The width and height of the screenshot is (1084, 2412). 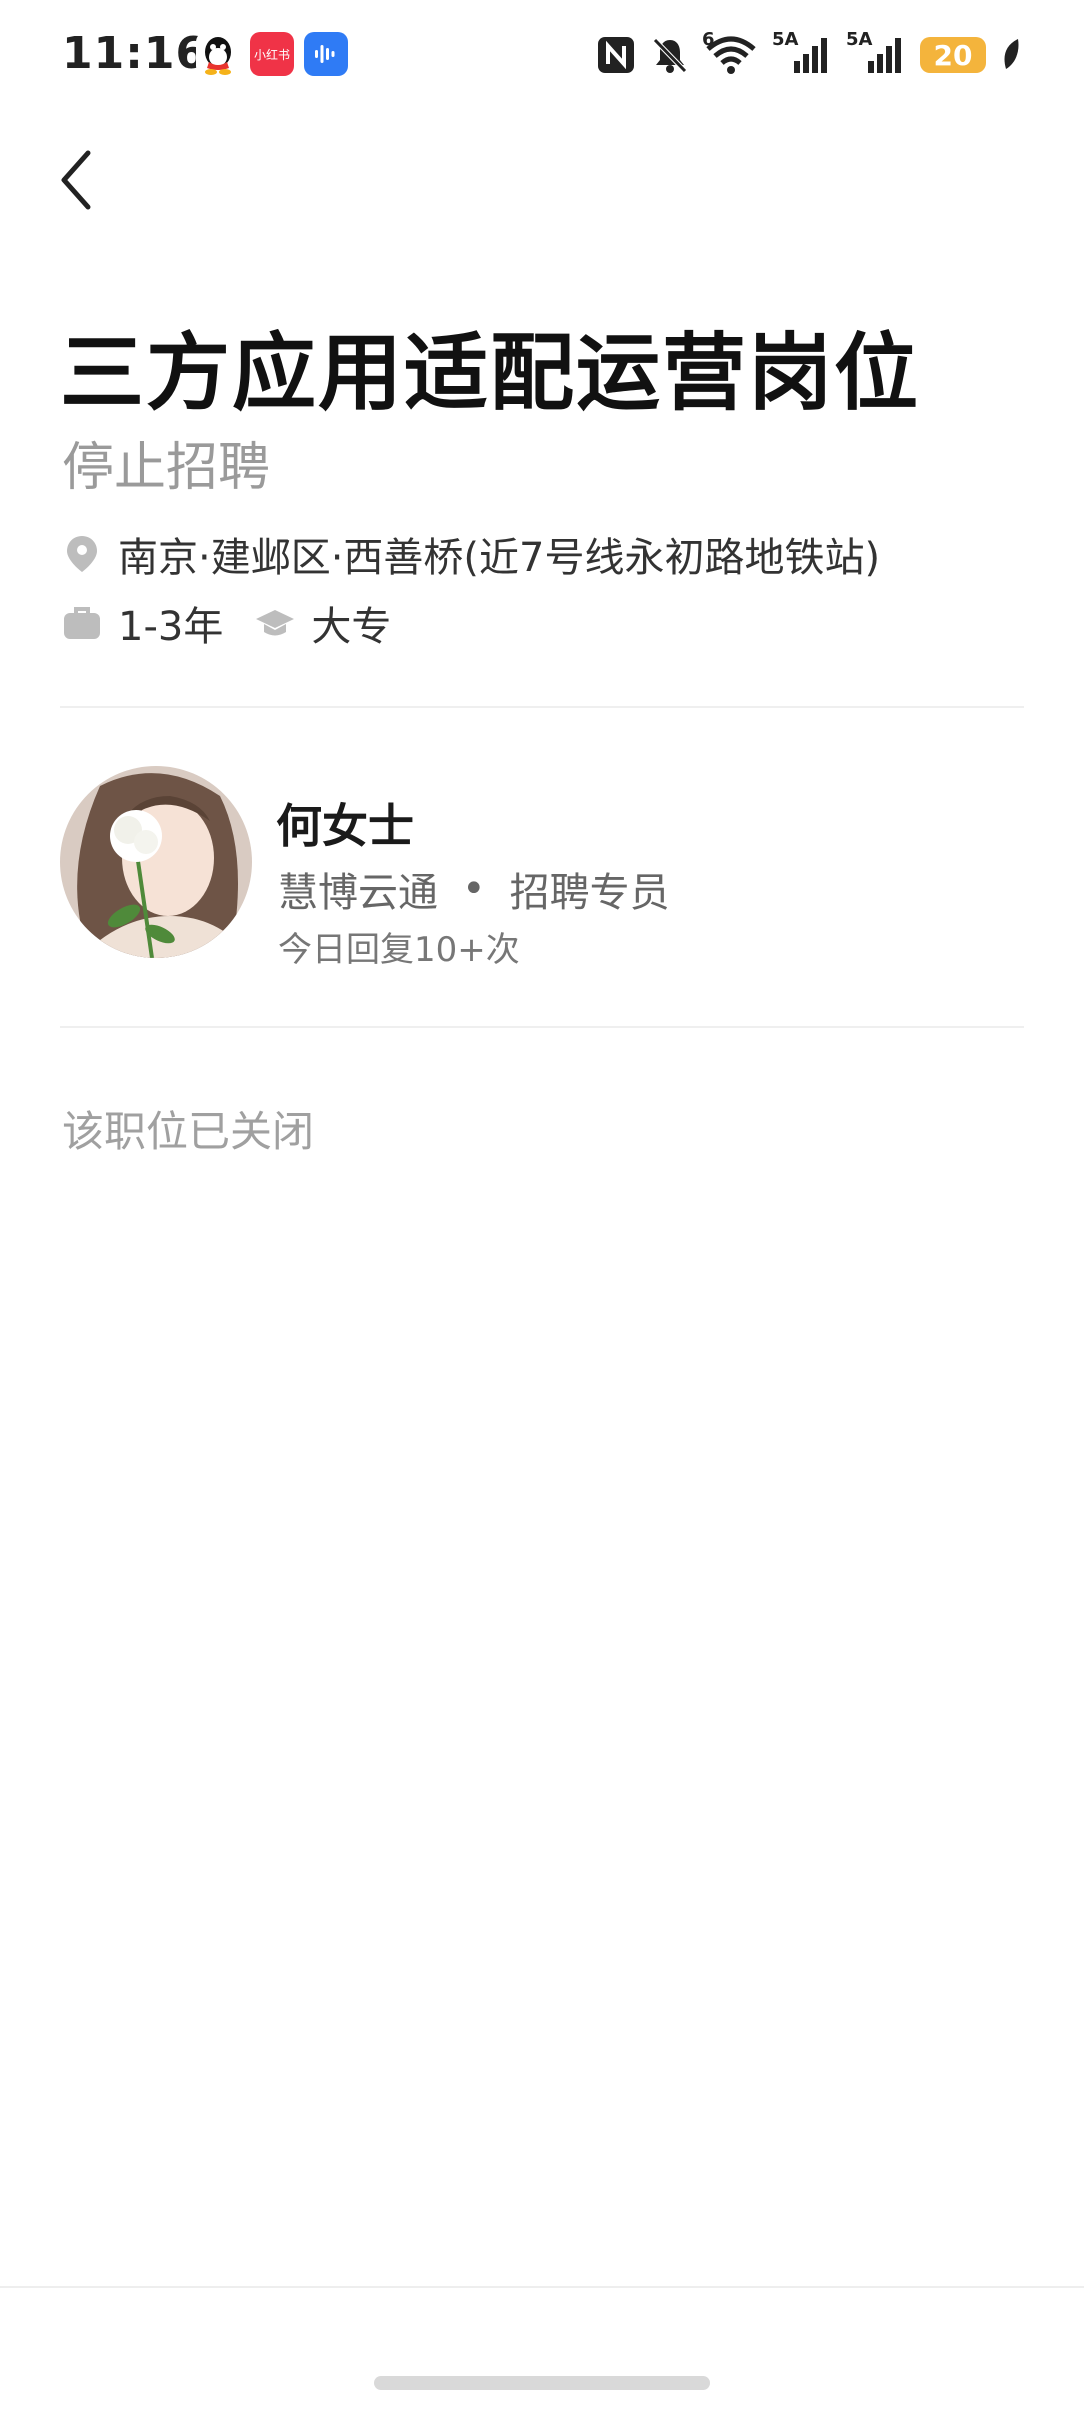 I want to click on recruiter-reply-rate: 今日回复10+次, so click(x=399, y=950).